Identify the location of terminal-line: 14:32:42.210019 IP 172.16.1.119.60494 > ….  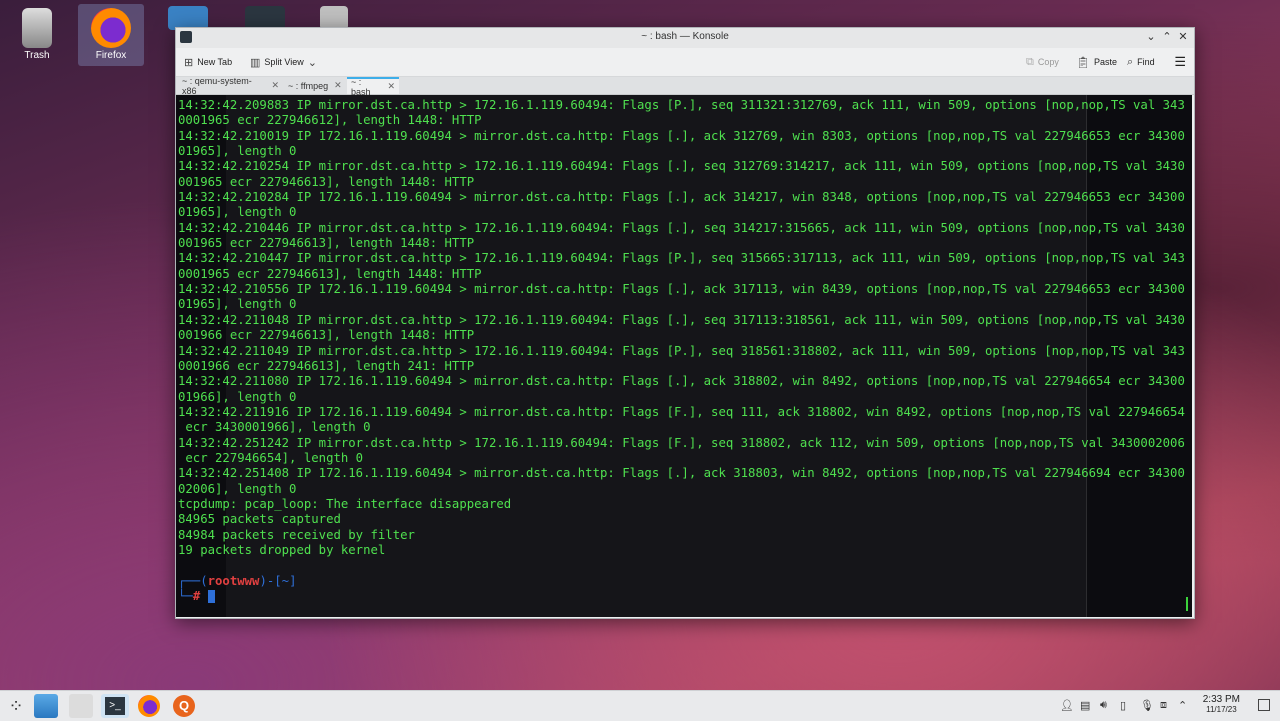
(681, 135).